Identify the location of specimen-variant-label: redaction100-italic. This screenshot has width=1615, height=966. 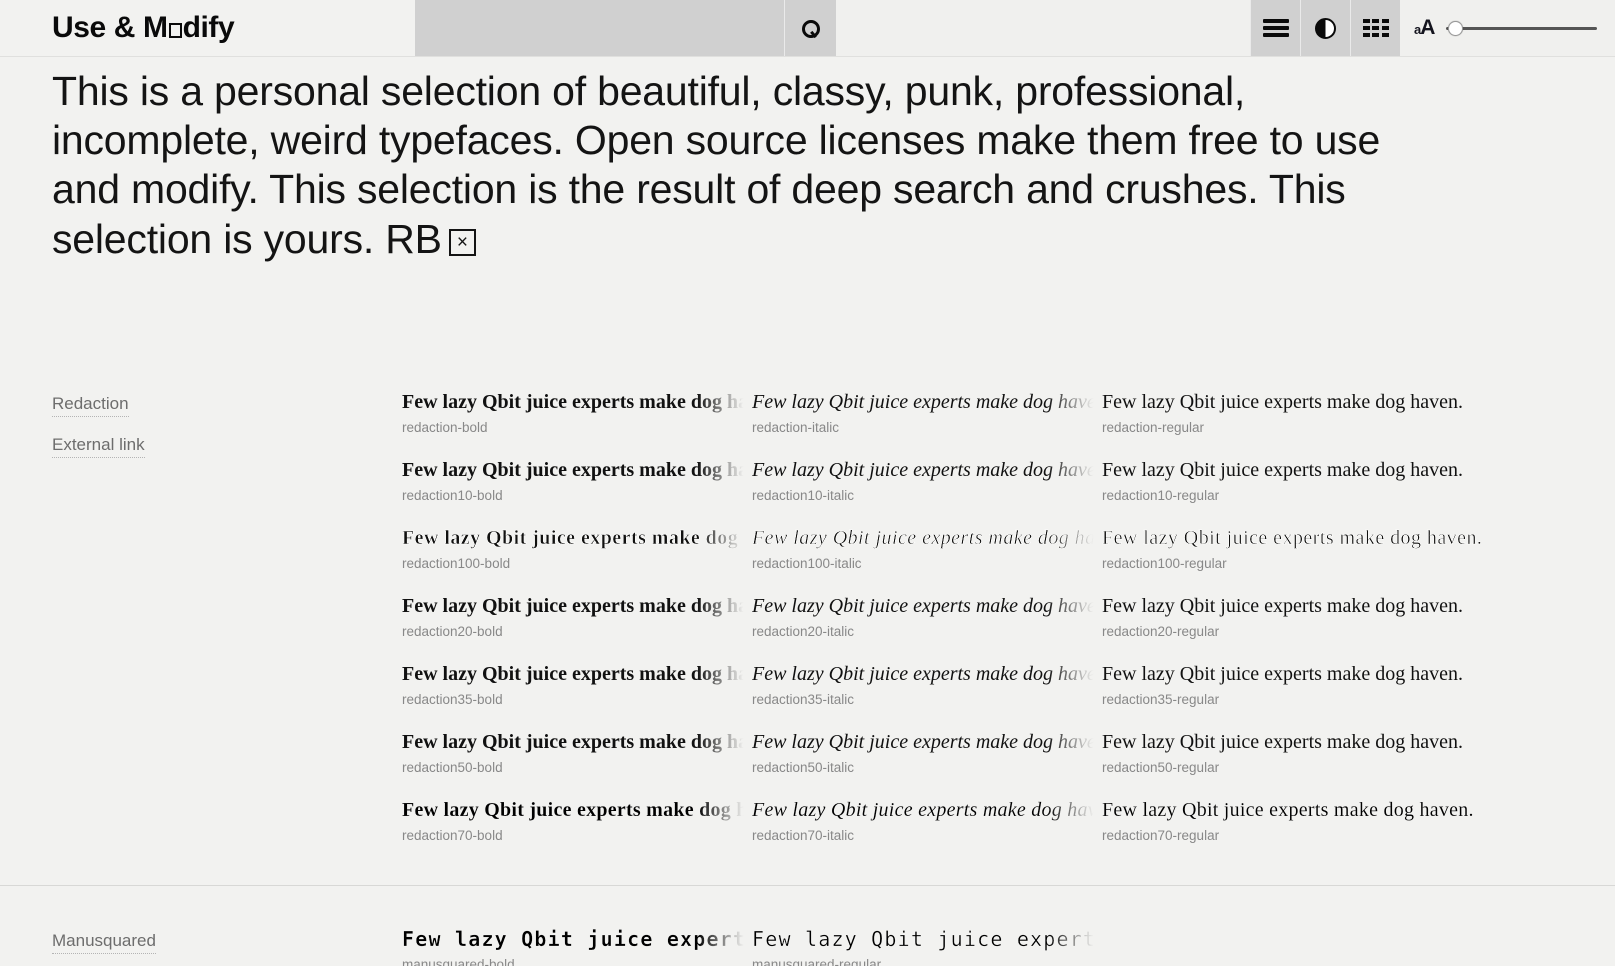
(807, 563).